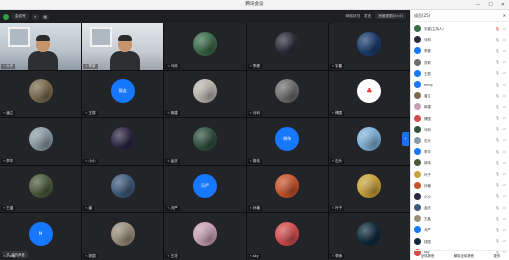  What do you see at coordinates (460, 118) in the screenshot?
I see `member-row: 傅国 🎙 ▭` at bounding box center [460, 118].